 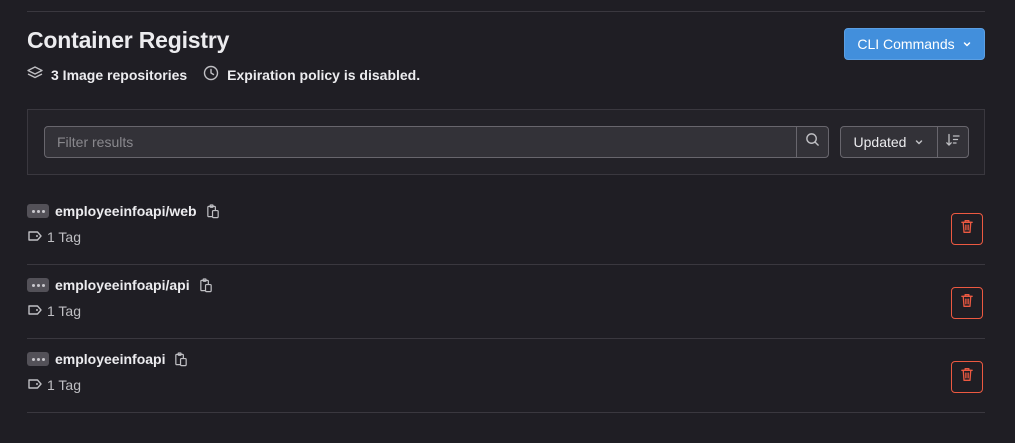 I want to click on repo-name-line: employeeinfoapi/api, so click(x=120, y=285).